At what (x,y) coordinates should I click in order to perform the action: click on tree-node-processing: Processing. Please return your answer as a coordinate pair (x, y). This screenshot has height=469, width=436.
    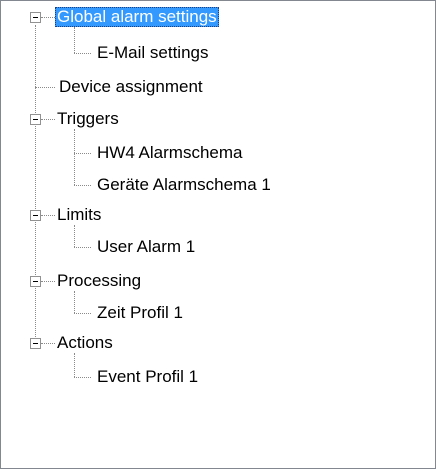
    Looking at the image, I should click on (99, 281).